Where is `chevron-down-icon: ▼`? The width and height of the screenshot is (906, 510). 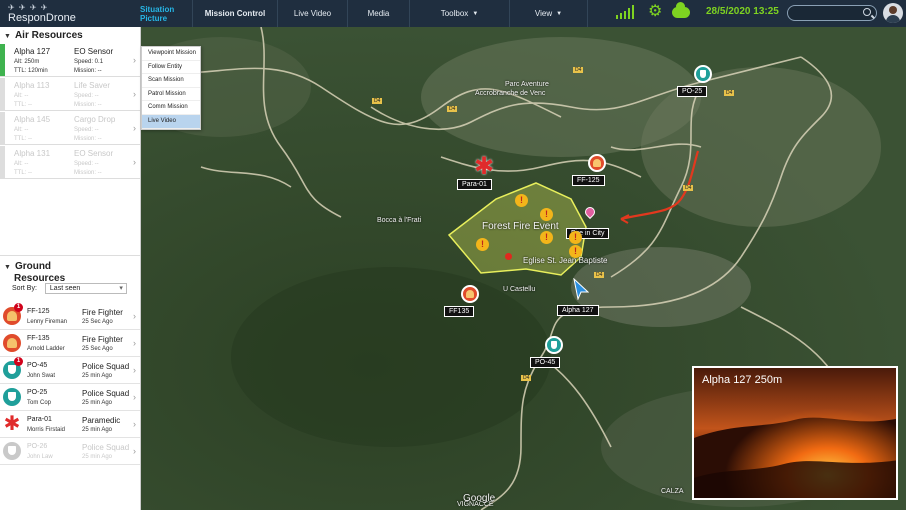
chevron-down-icon: ▼ is located at coordinates (559, 13).